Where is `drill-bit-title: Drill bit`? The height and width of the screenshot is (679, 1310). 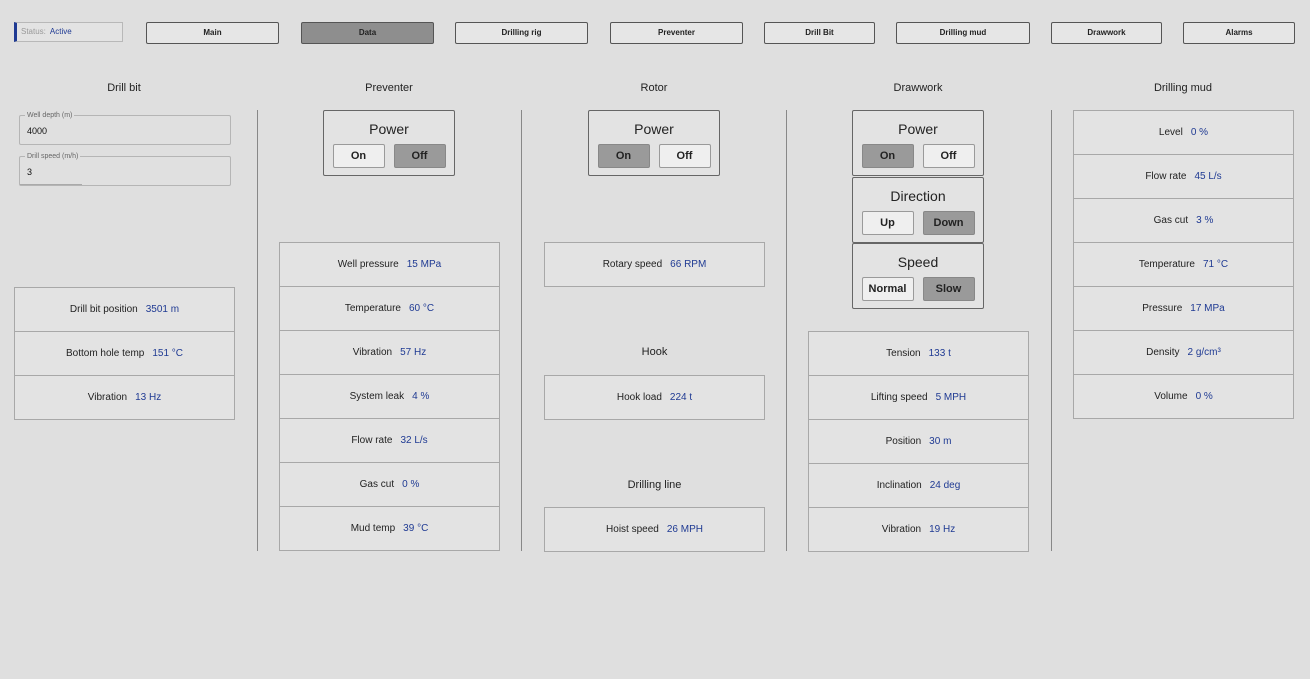
drill-bit-title: Drill bit is located at coordinates (124, 88).